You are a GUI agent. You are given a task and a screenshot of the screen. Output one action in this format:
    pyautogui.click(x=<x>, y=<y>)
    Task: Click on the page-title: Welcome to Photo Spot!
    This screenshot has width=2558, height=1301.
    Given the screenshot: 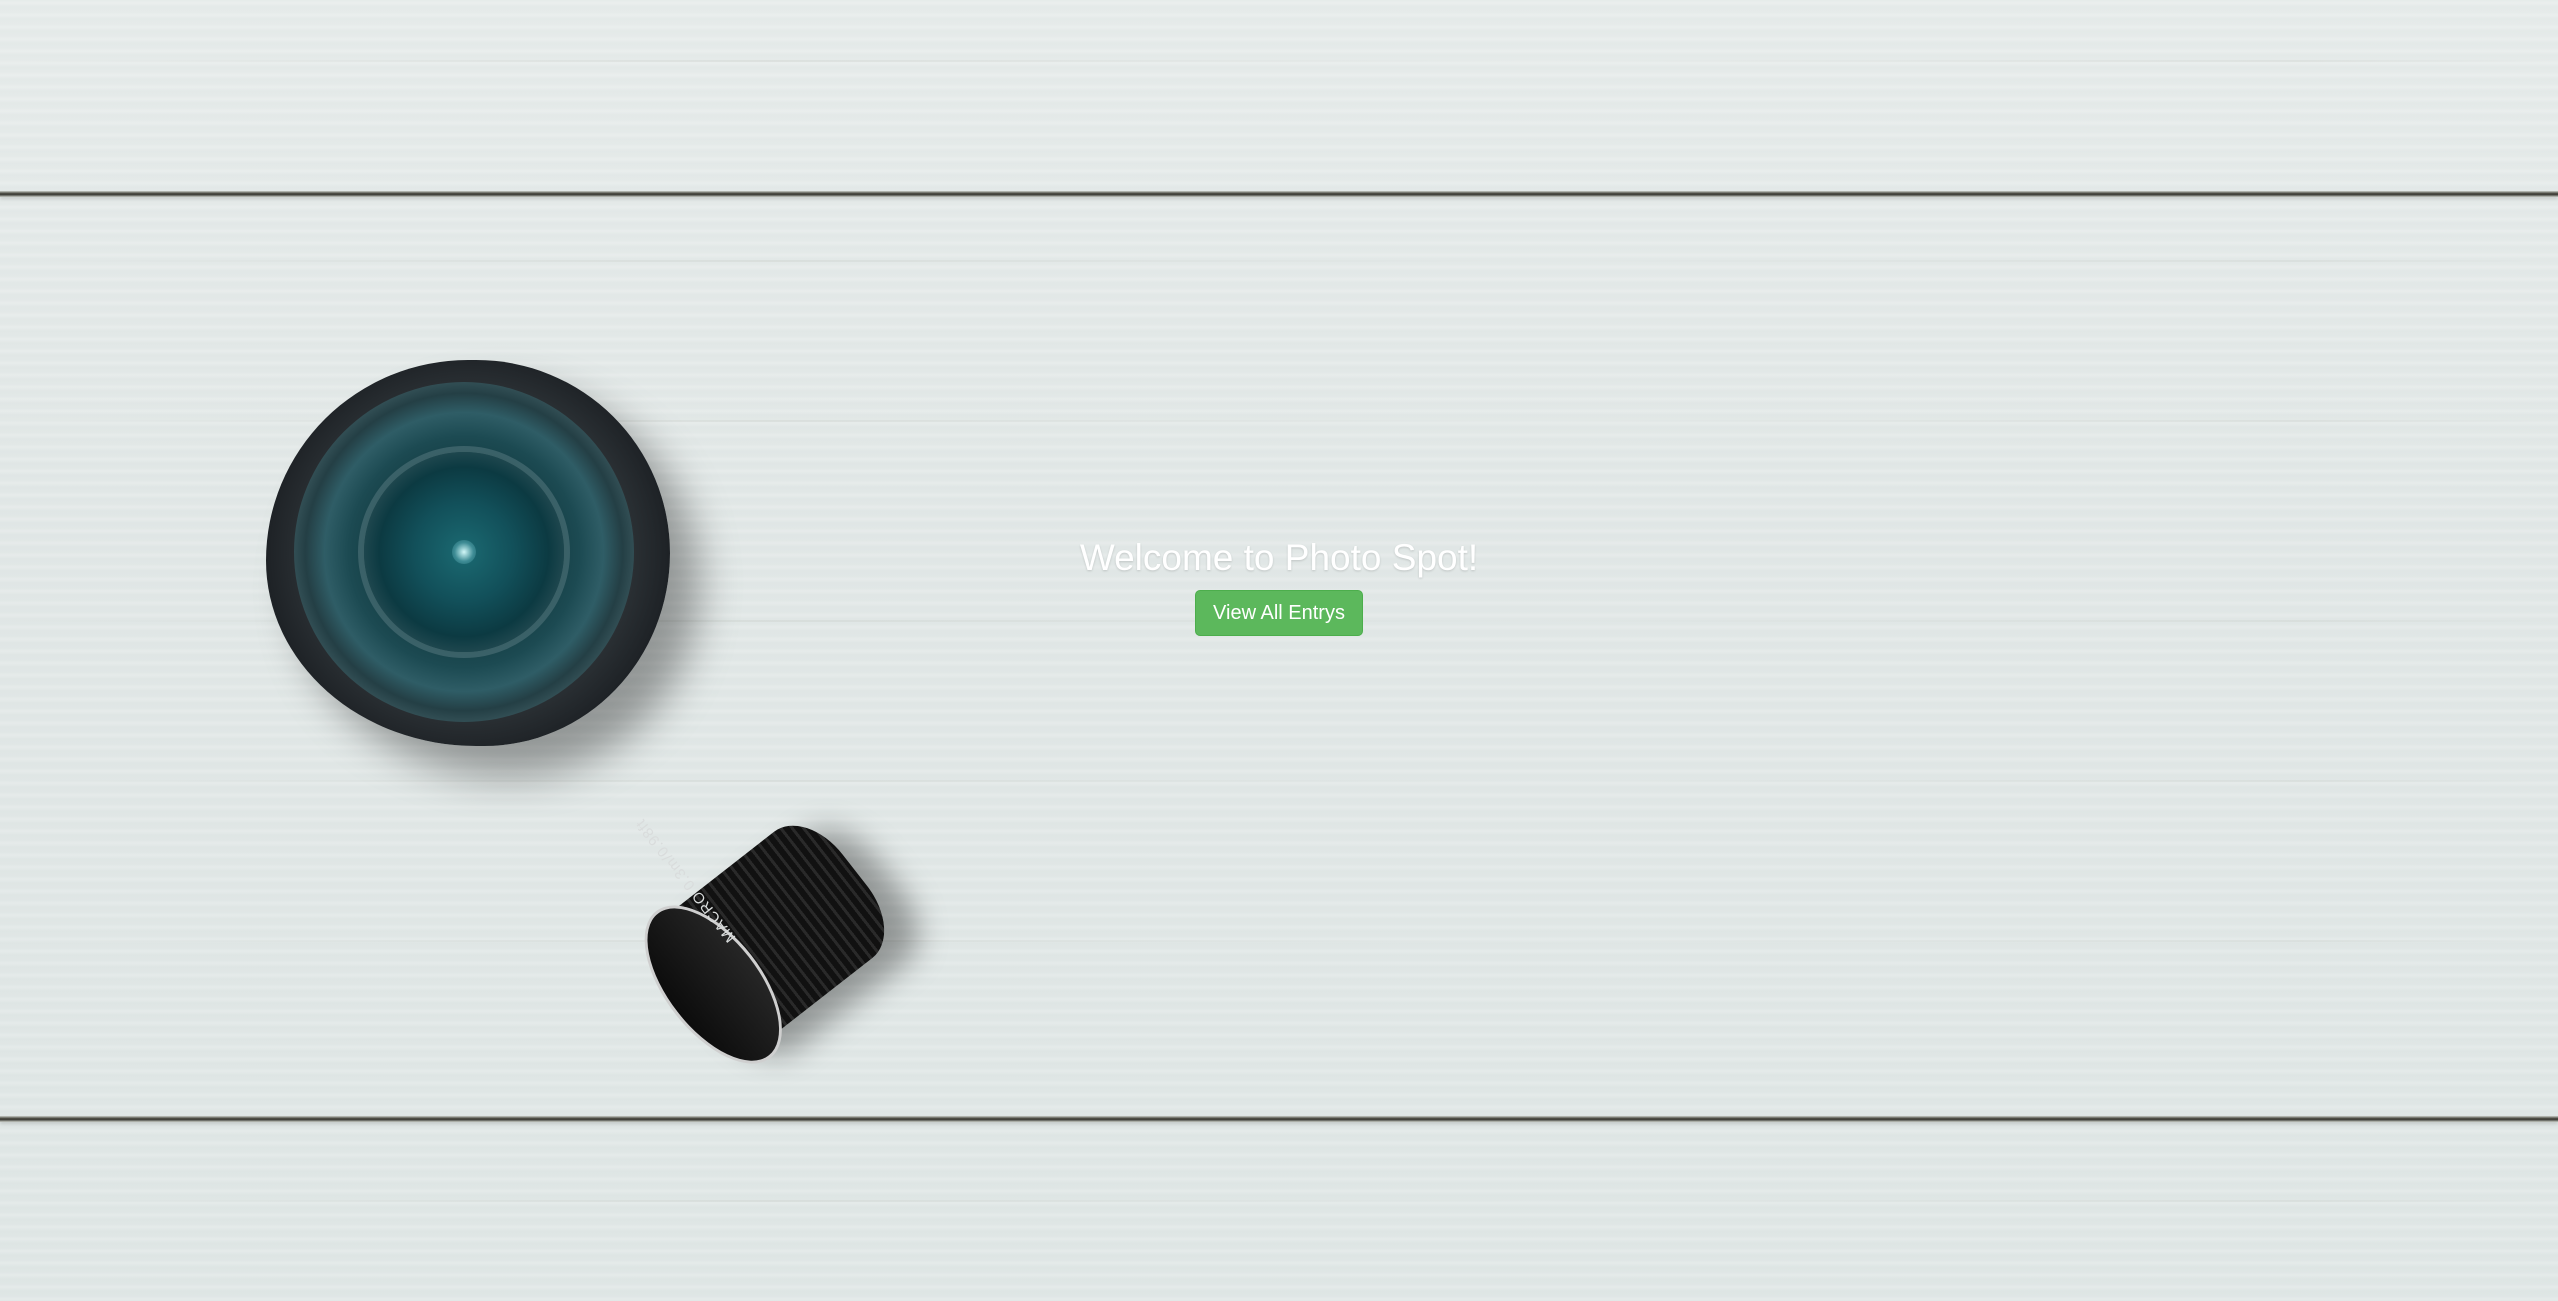 What is the action you would take?
    pyautogui.click(x=1279, y=557)
    